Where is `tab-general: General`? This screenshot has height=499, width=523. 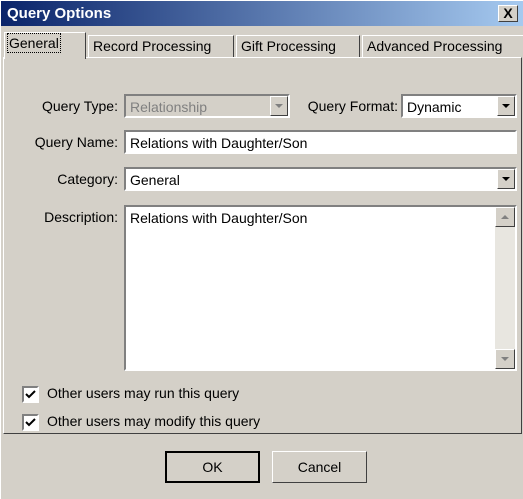
tab-general: General is located at coordinates (45, 45).